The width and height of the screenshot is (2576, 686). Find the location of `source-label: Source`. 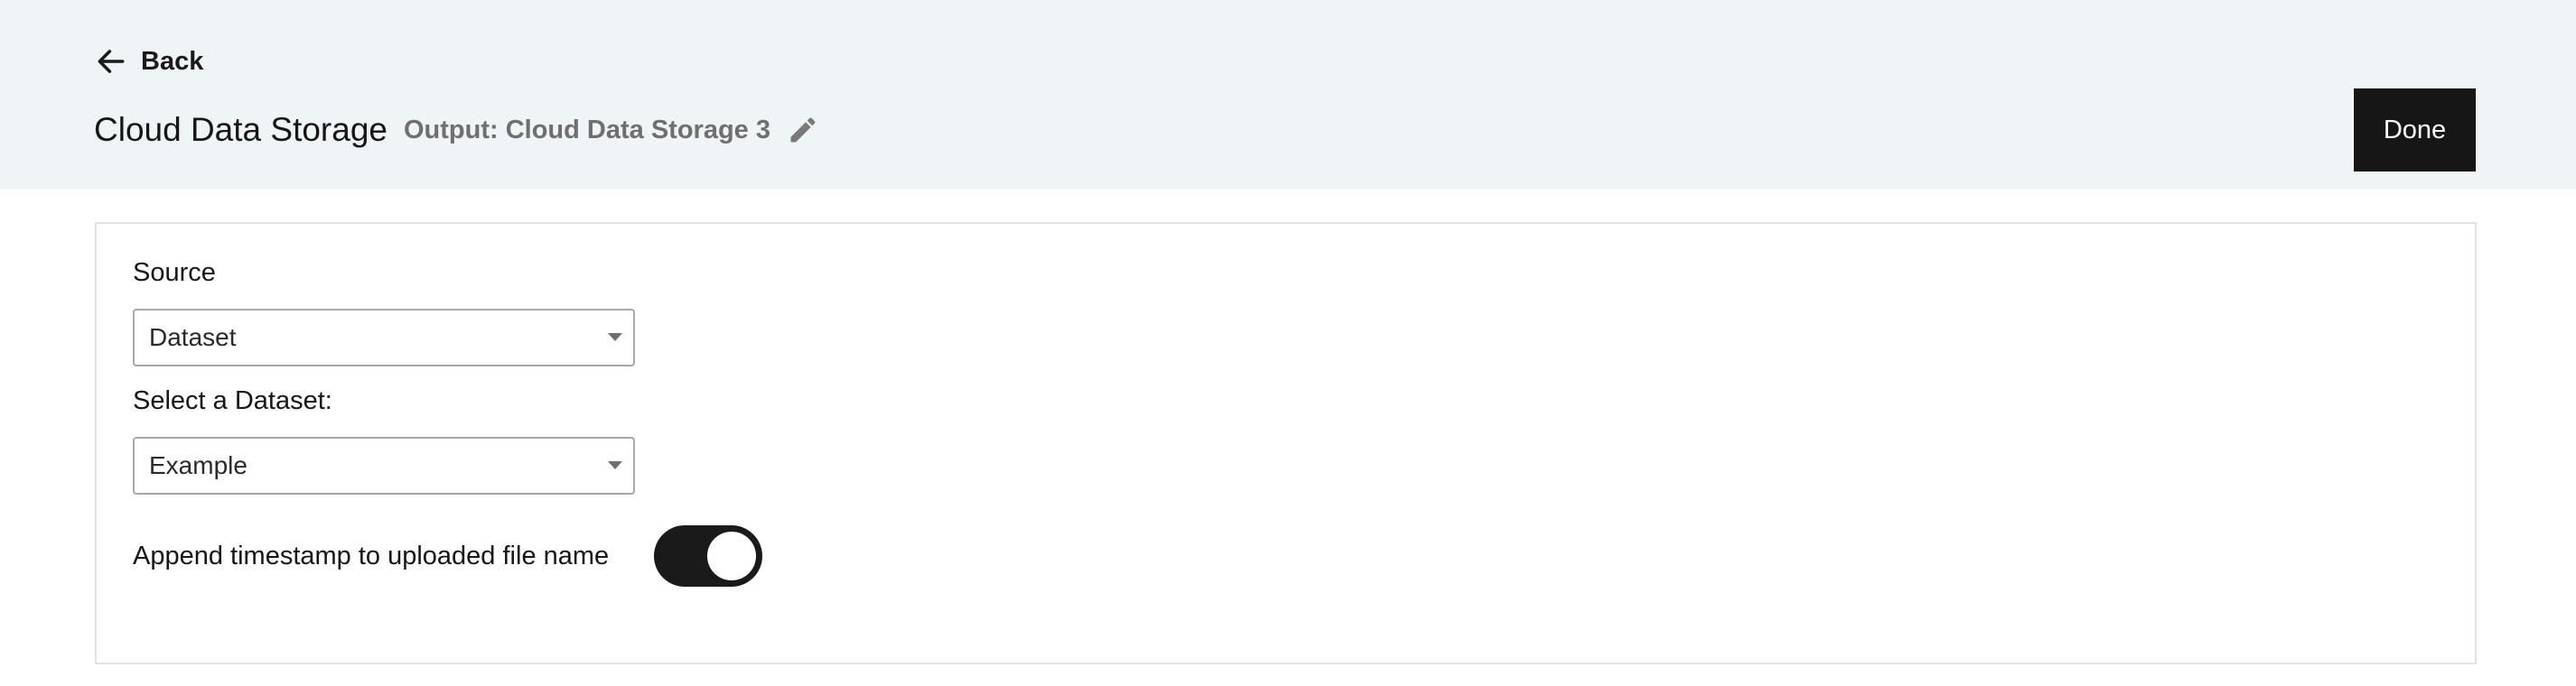

source-label: Source is located at coordinates (174, 273).